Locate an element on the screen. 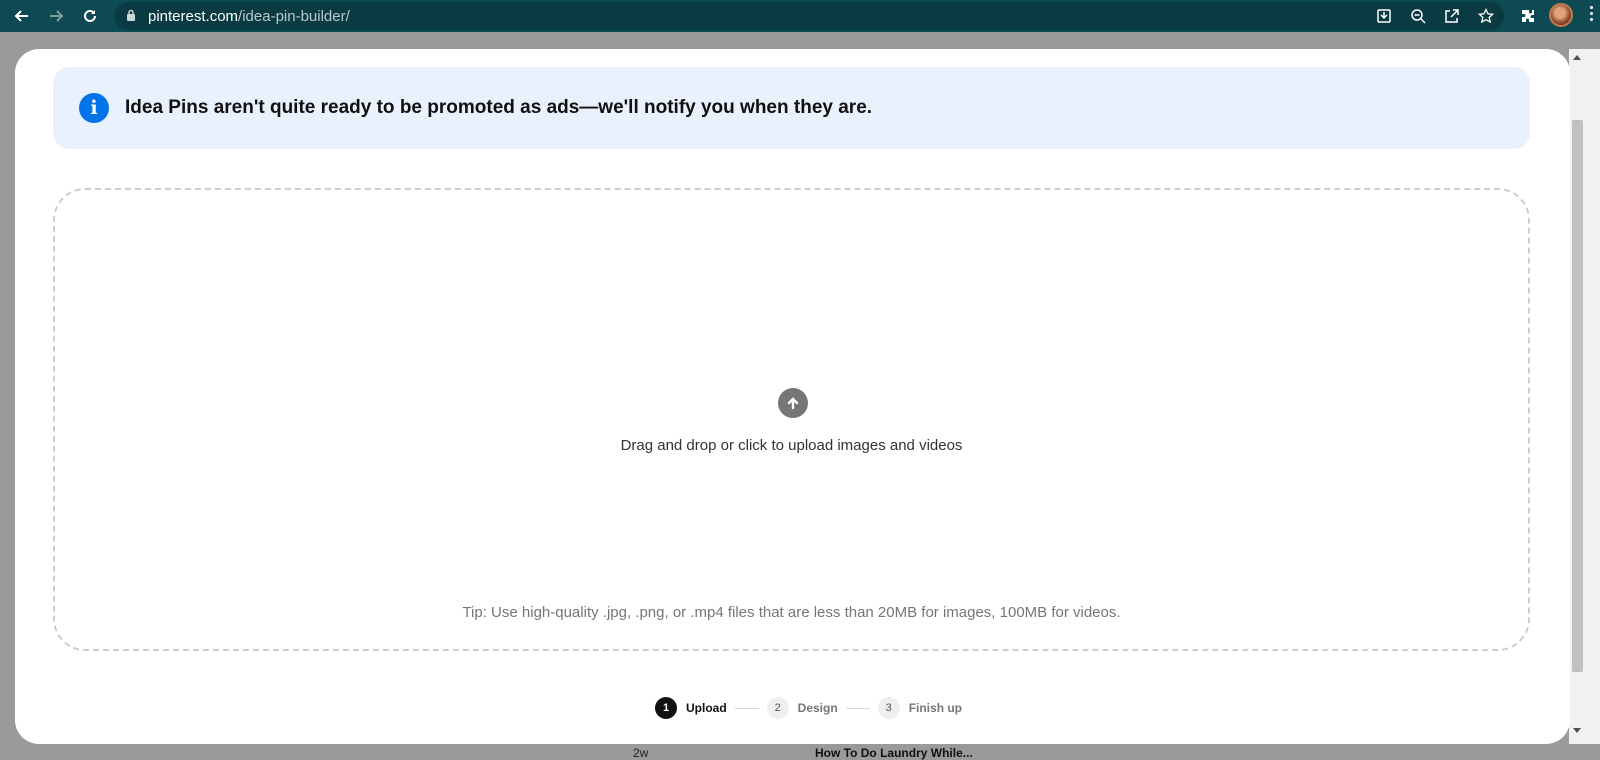 The width and height of the screenshot is (1600, 760). url-path: /idea-pin-builder/ is located at coordinates (294, 16).